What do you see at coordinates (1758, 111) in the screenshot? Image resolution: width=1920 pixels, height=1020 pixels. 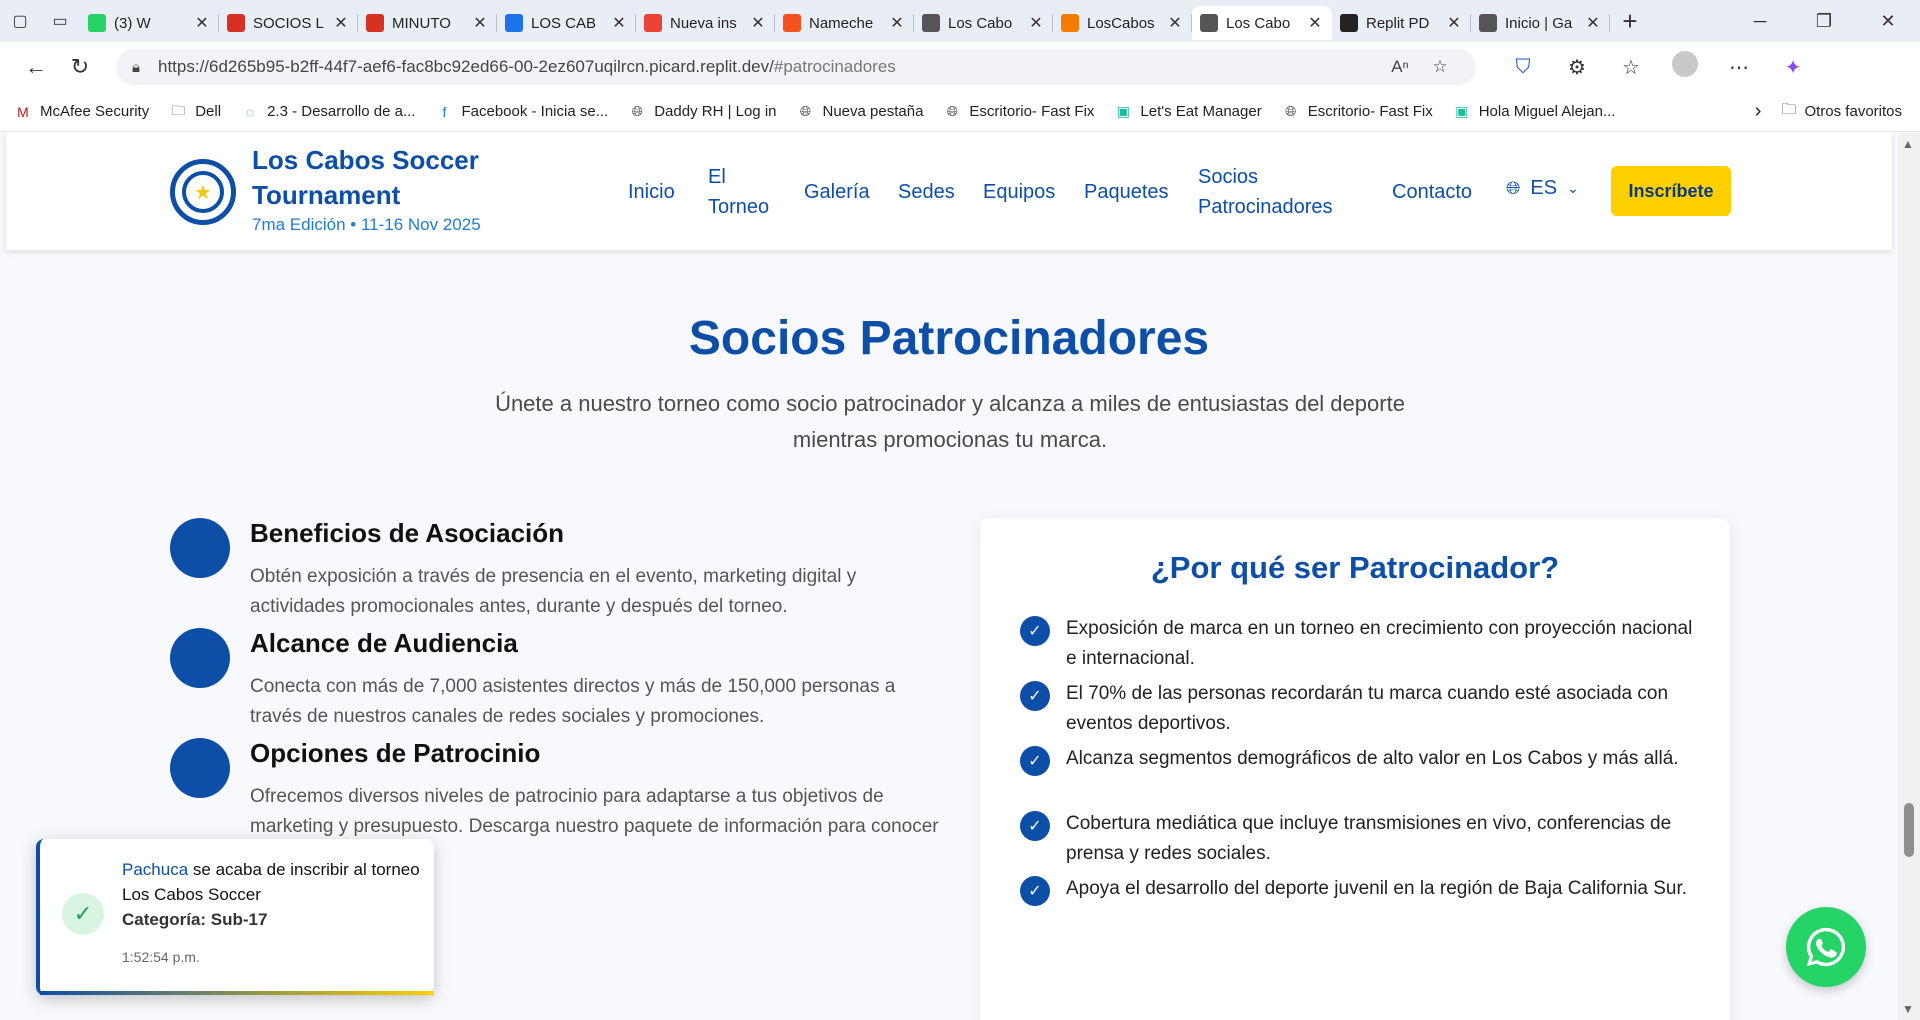 I see `chevron-right-icon: ›` at bounding box center [1758, 111].